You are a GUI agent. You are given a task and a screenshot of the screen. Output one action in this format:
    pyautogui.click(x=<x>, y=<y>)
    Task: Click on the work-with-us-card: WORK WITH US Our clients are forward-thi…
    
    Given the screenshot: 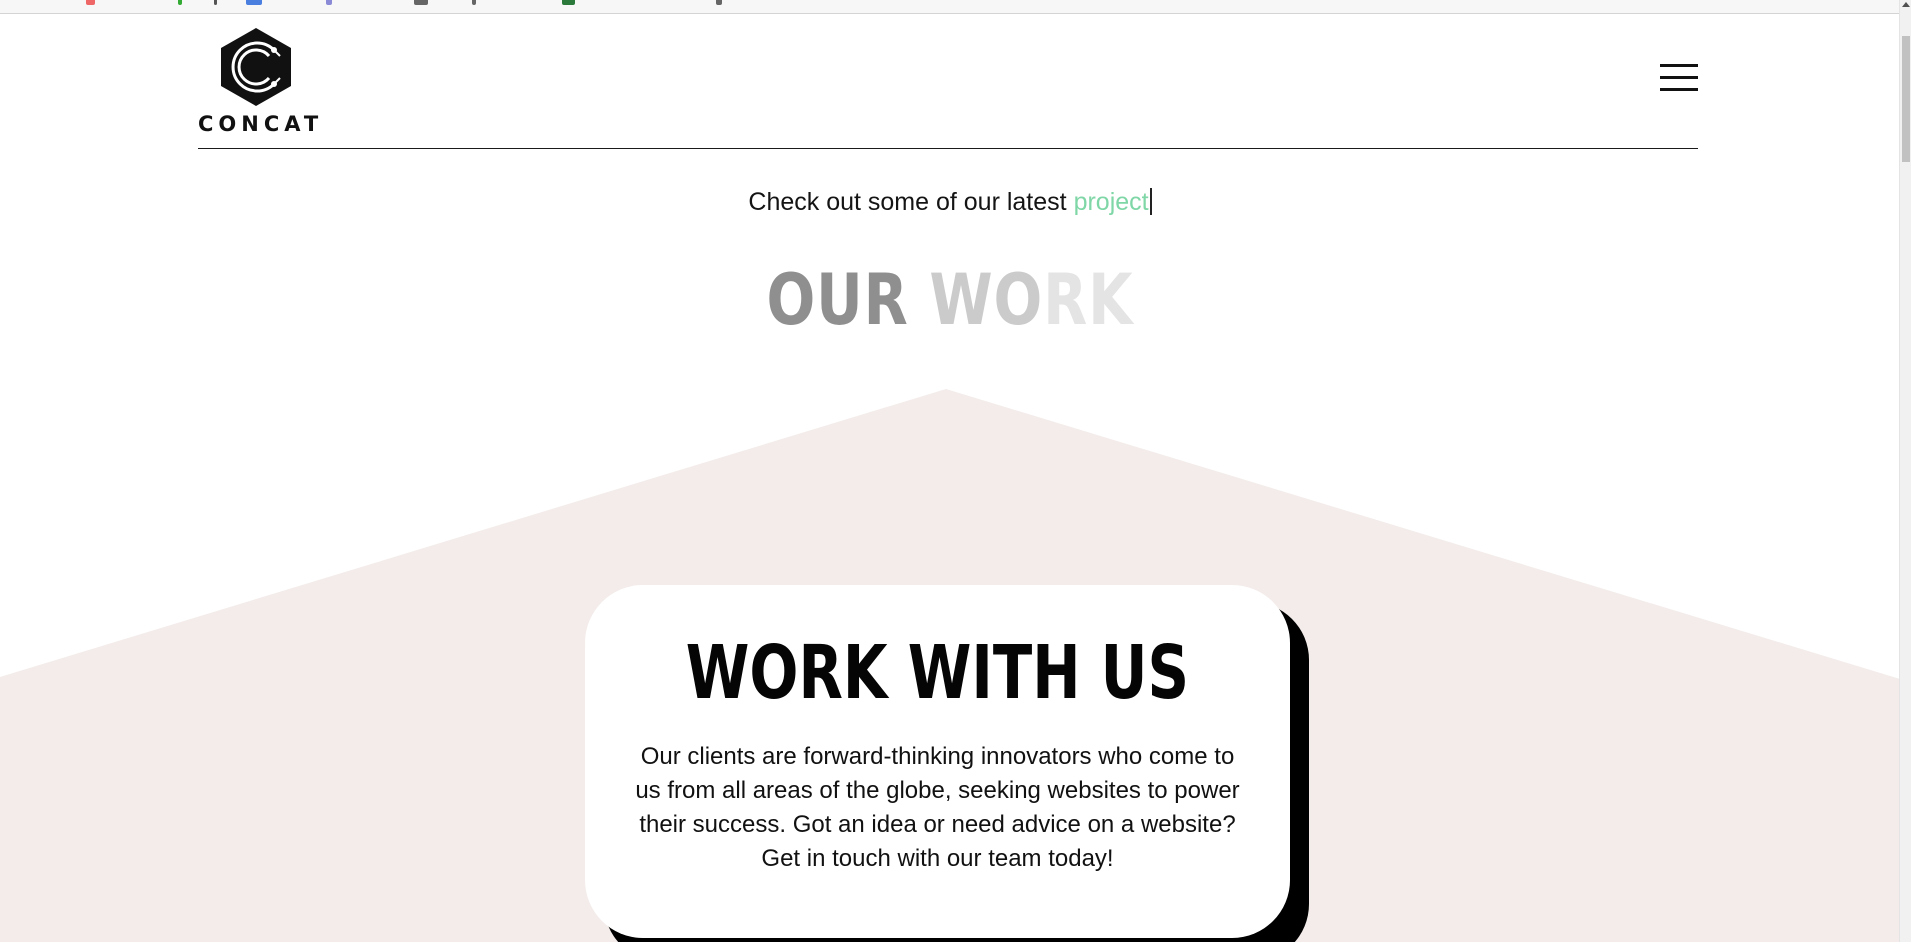 What is the action you would take?
    pyautogui.click(x=937, y=761)
    